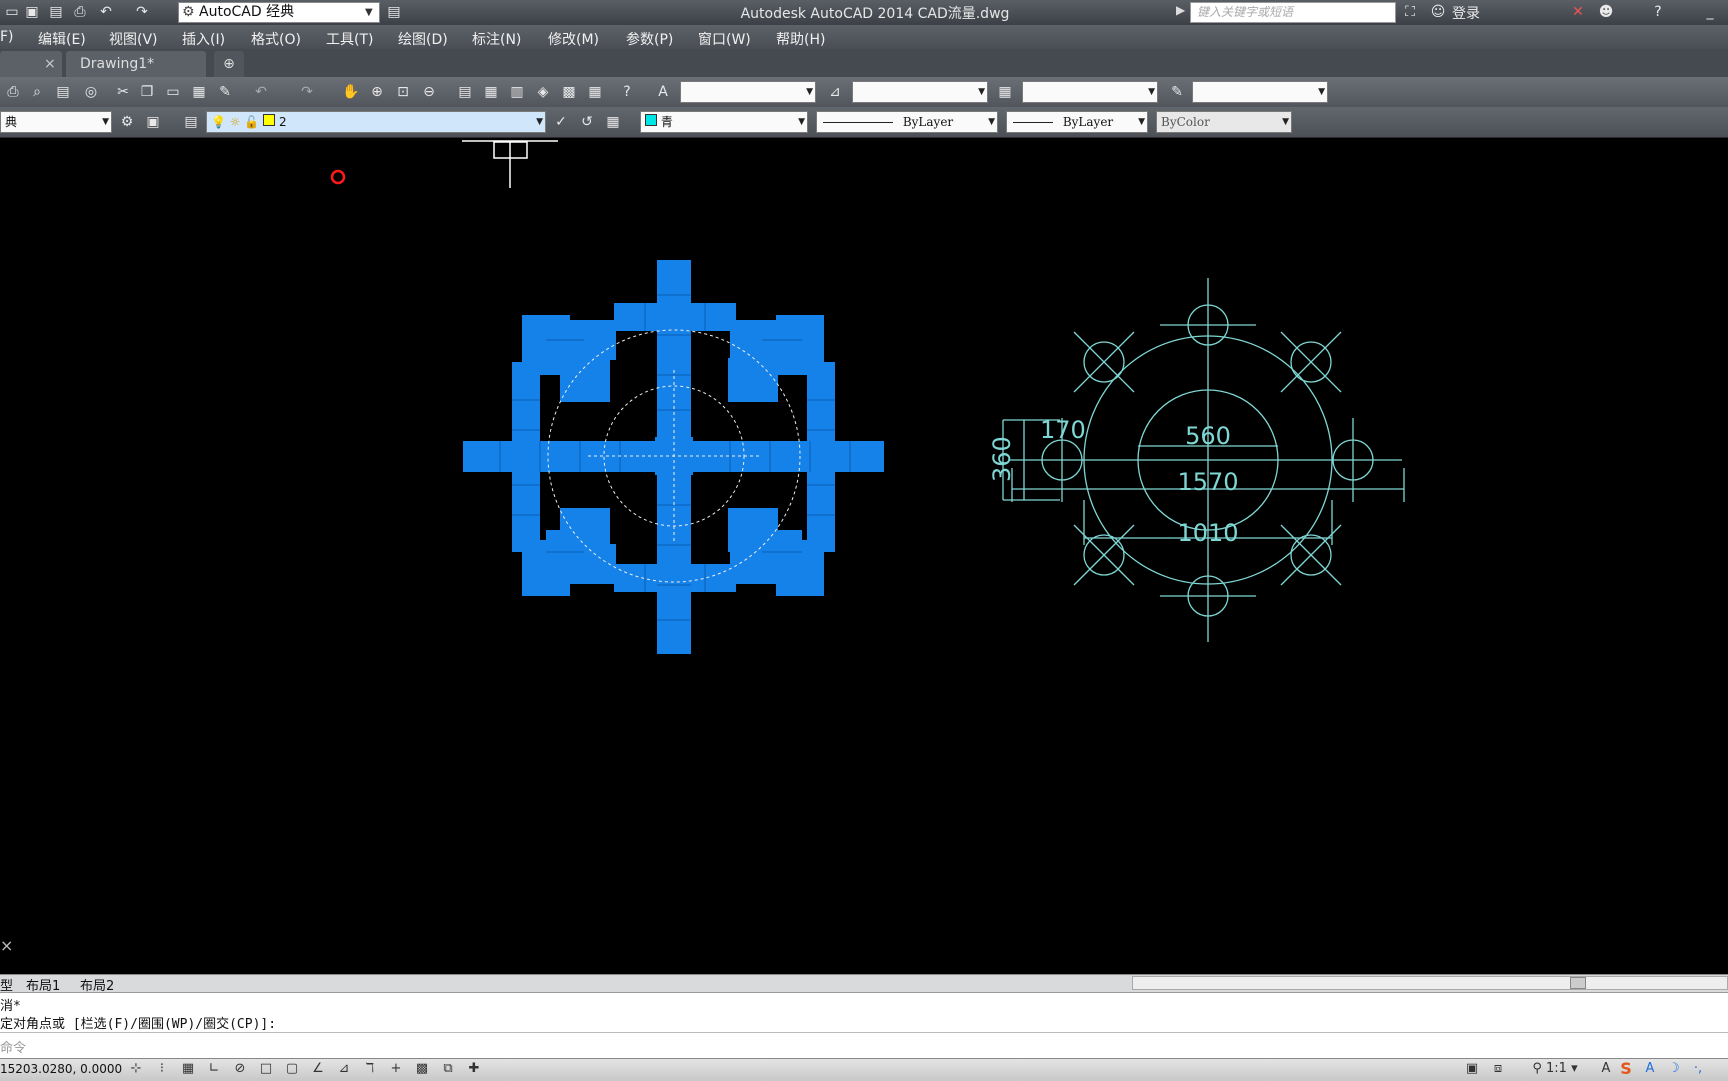 Image resolution: width=1728 pixels, height=1081 pixels. I want to click on plotstyle-select: ByColor ▼, so click(1224, 122).